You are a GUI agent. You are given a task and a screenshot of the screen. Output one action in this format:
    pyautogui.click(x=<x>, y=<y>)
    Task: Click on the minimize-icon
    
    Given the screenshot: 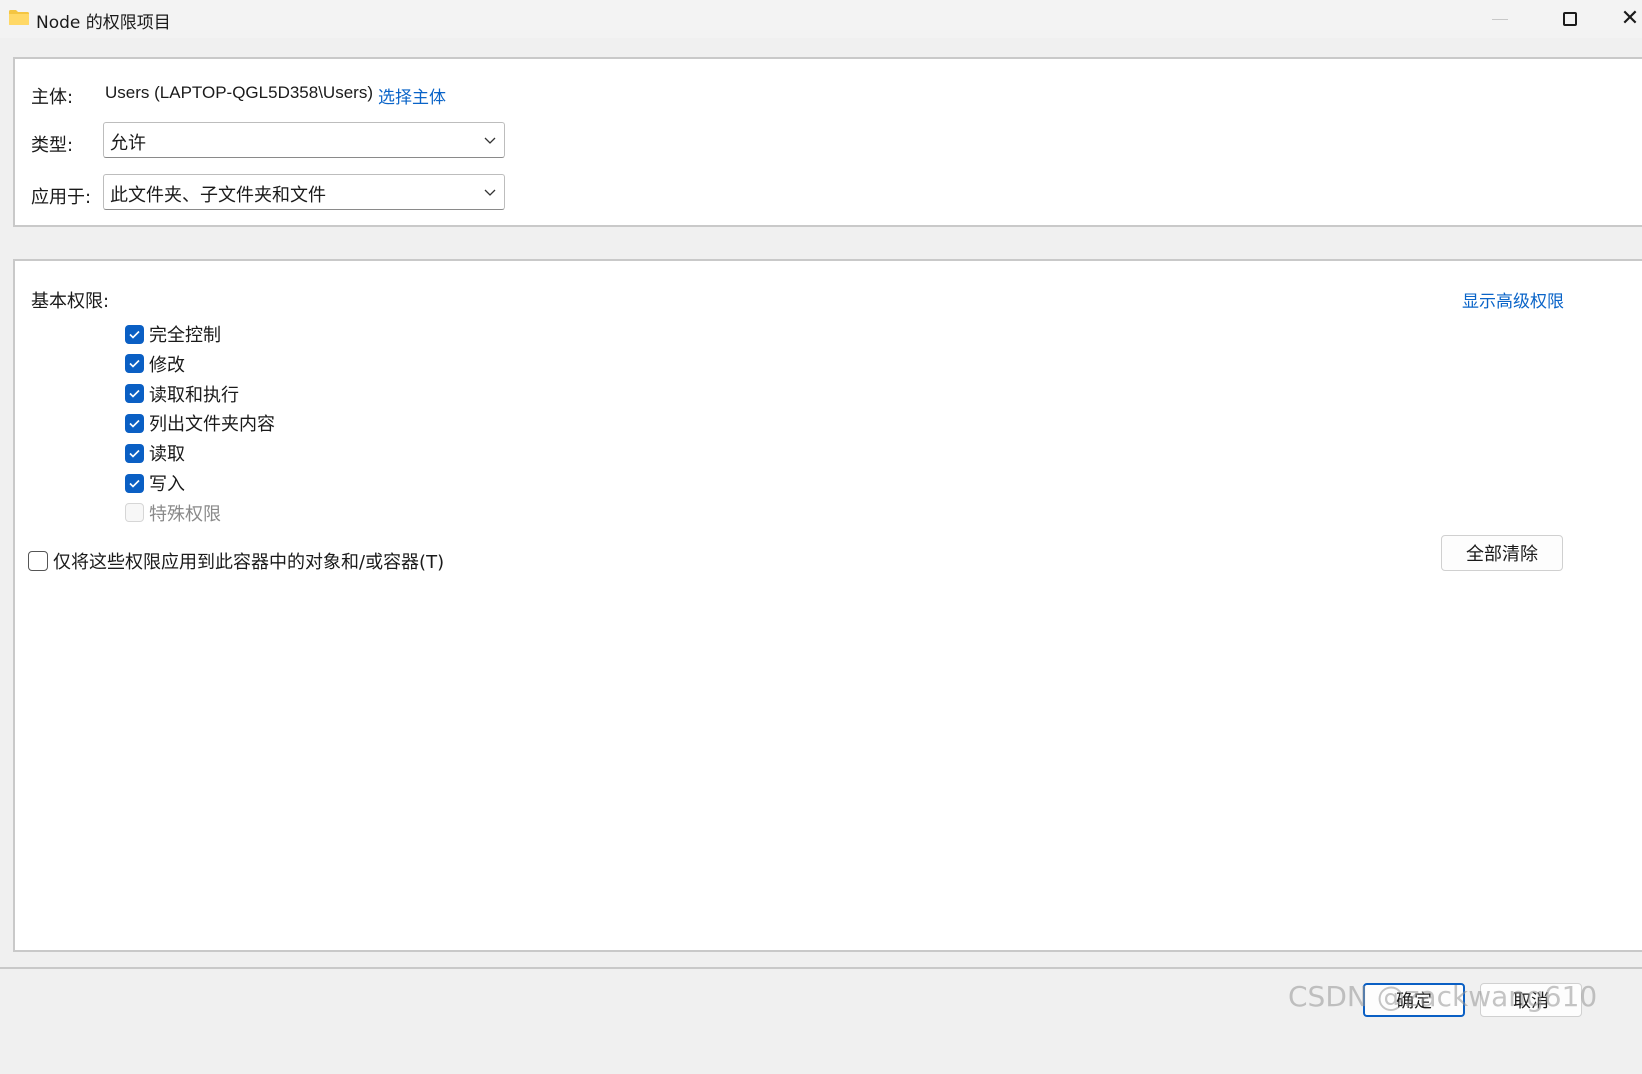 What is the action you would take?
    pyautogui.click(x=1500, y=19)
    